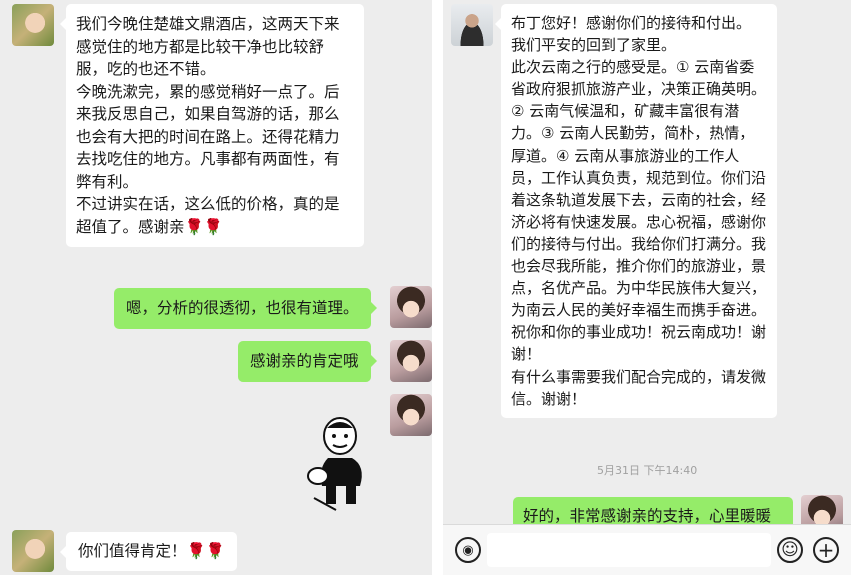 The height and width of the screenshot is (575, 851). I want to click on cartoon-sticker-icon, so click(334, 464).